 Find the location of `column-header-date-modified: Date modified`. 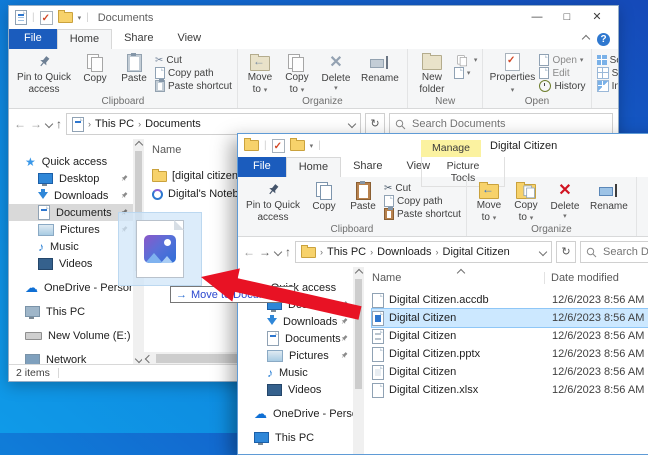

column-header-date-modified: Date modified is located at coordinates (581, 278).